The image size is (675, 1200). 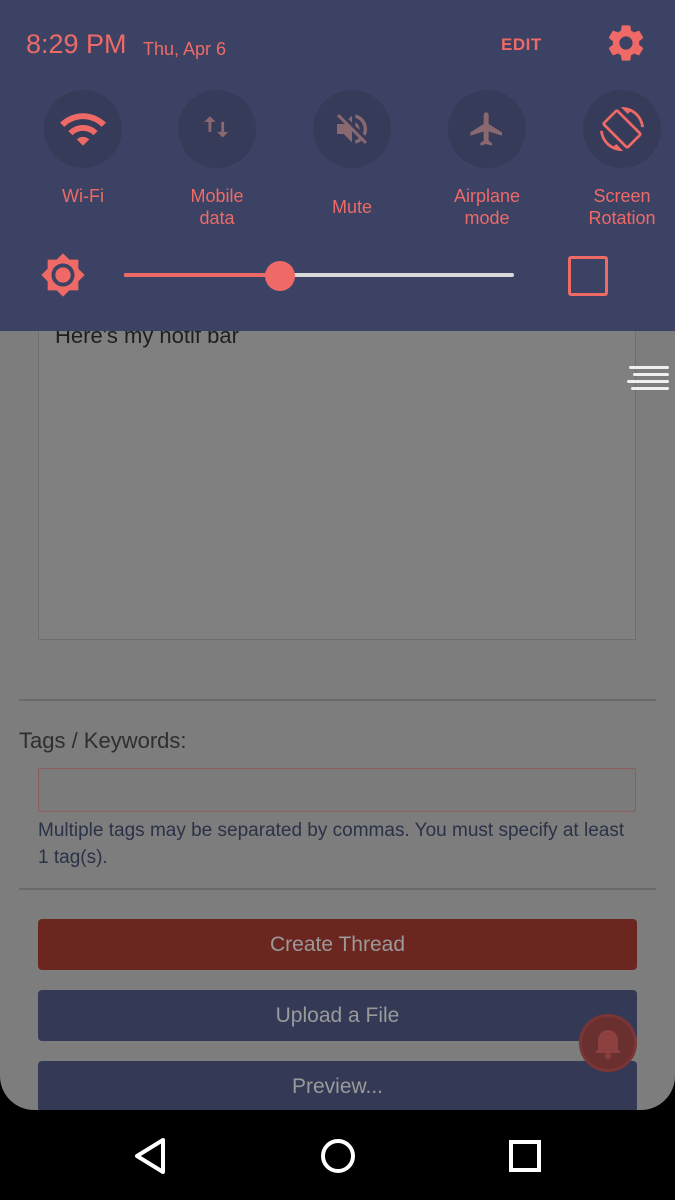 I want to click on mute-icon, so click(x=352, y=129).